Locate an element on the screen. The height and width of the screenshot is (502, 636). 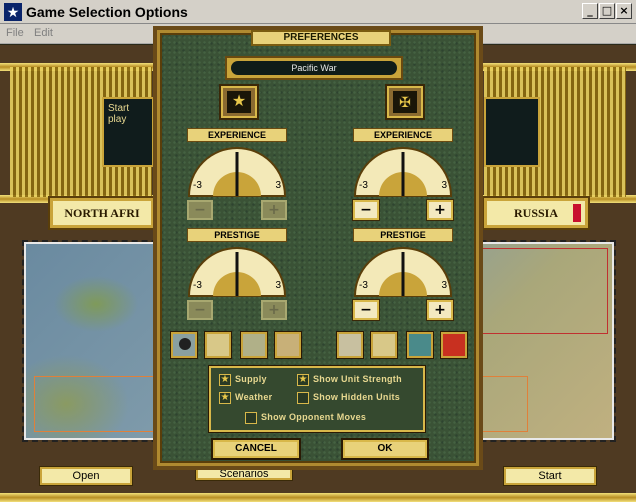
star-icon: ★ is located at coordinates (13, 12).